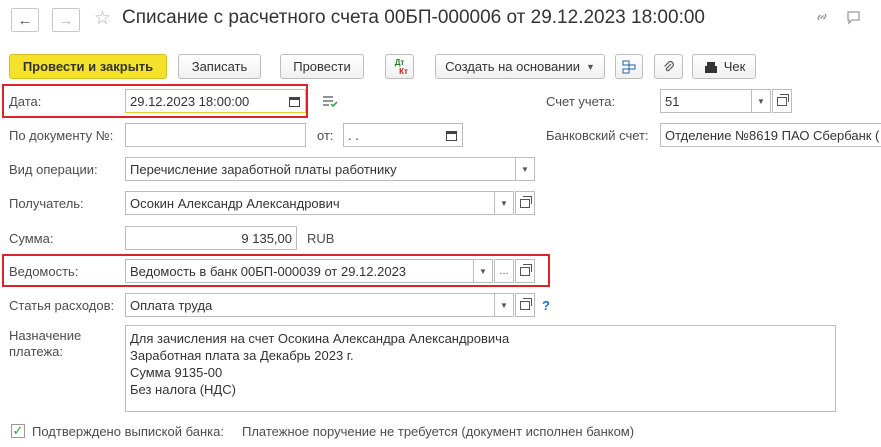 The width and height of the screenshot is (881, 447). I want to click on recipient-value: Осокин Александр Александрович, so click(235, 203).